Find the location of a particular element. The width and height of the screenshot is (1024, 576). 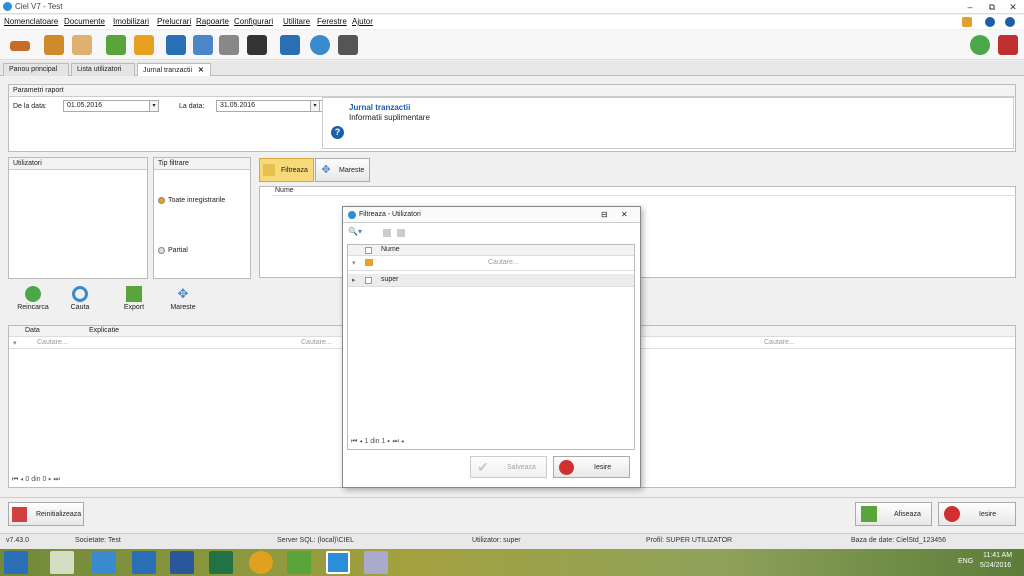

users-header: Utilizatori is located at coordinates (78, 164).